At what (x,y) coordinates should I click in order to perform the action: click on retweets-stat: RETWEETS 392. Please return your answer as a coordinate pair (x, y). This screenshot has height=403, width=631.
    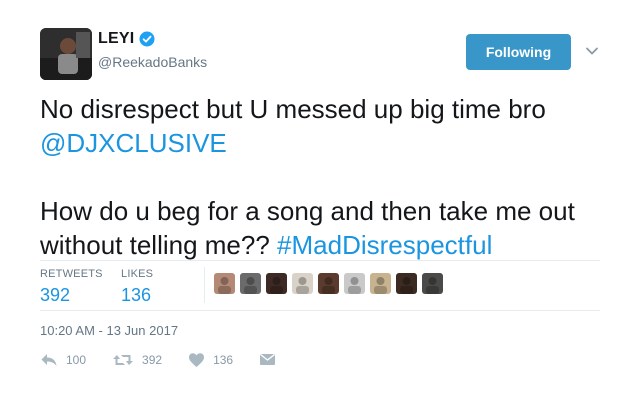
    Looking at the image, I should click on (71, 287).